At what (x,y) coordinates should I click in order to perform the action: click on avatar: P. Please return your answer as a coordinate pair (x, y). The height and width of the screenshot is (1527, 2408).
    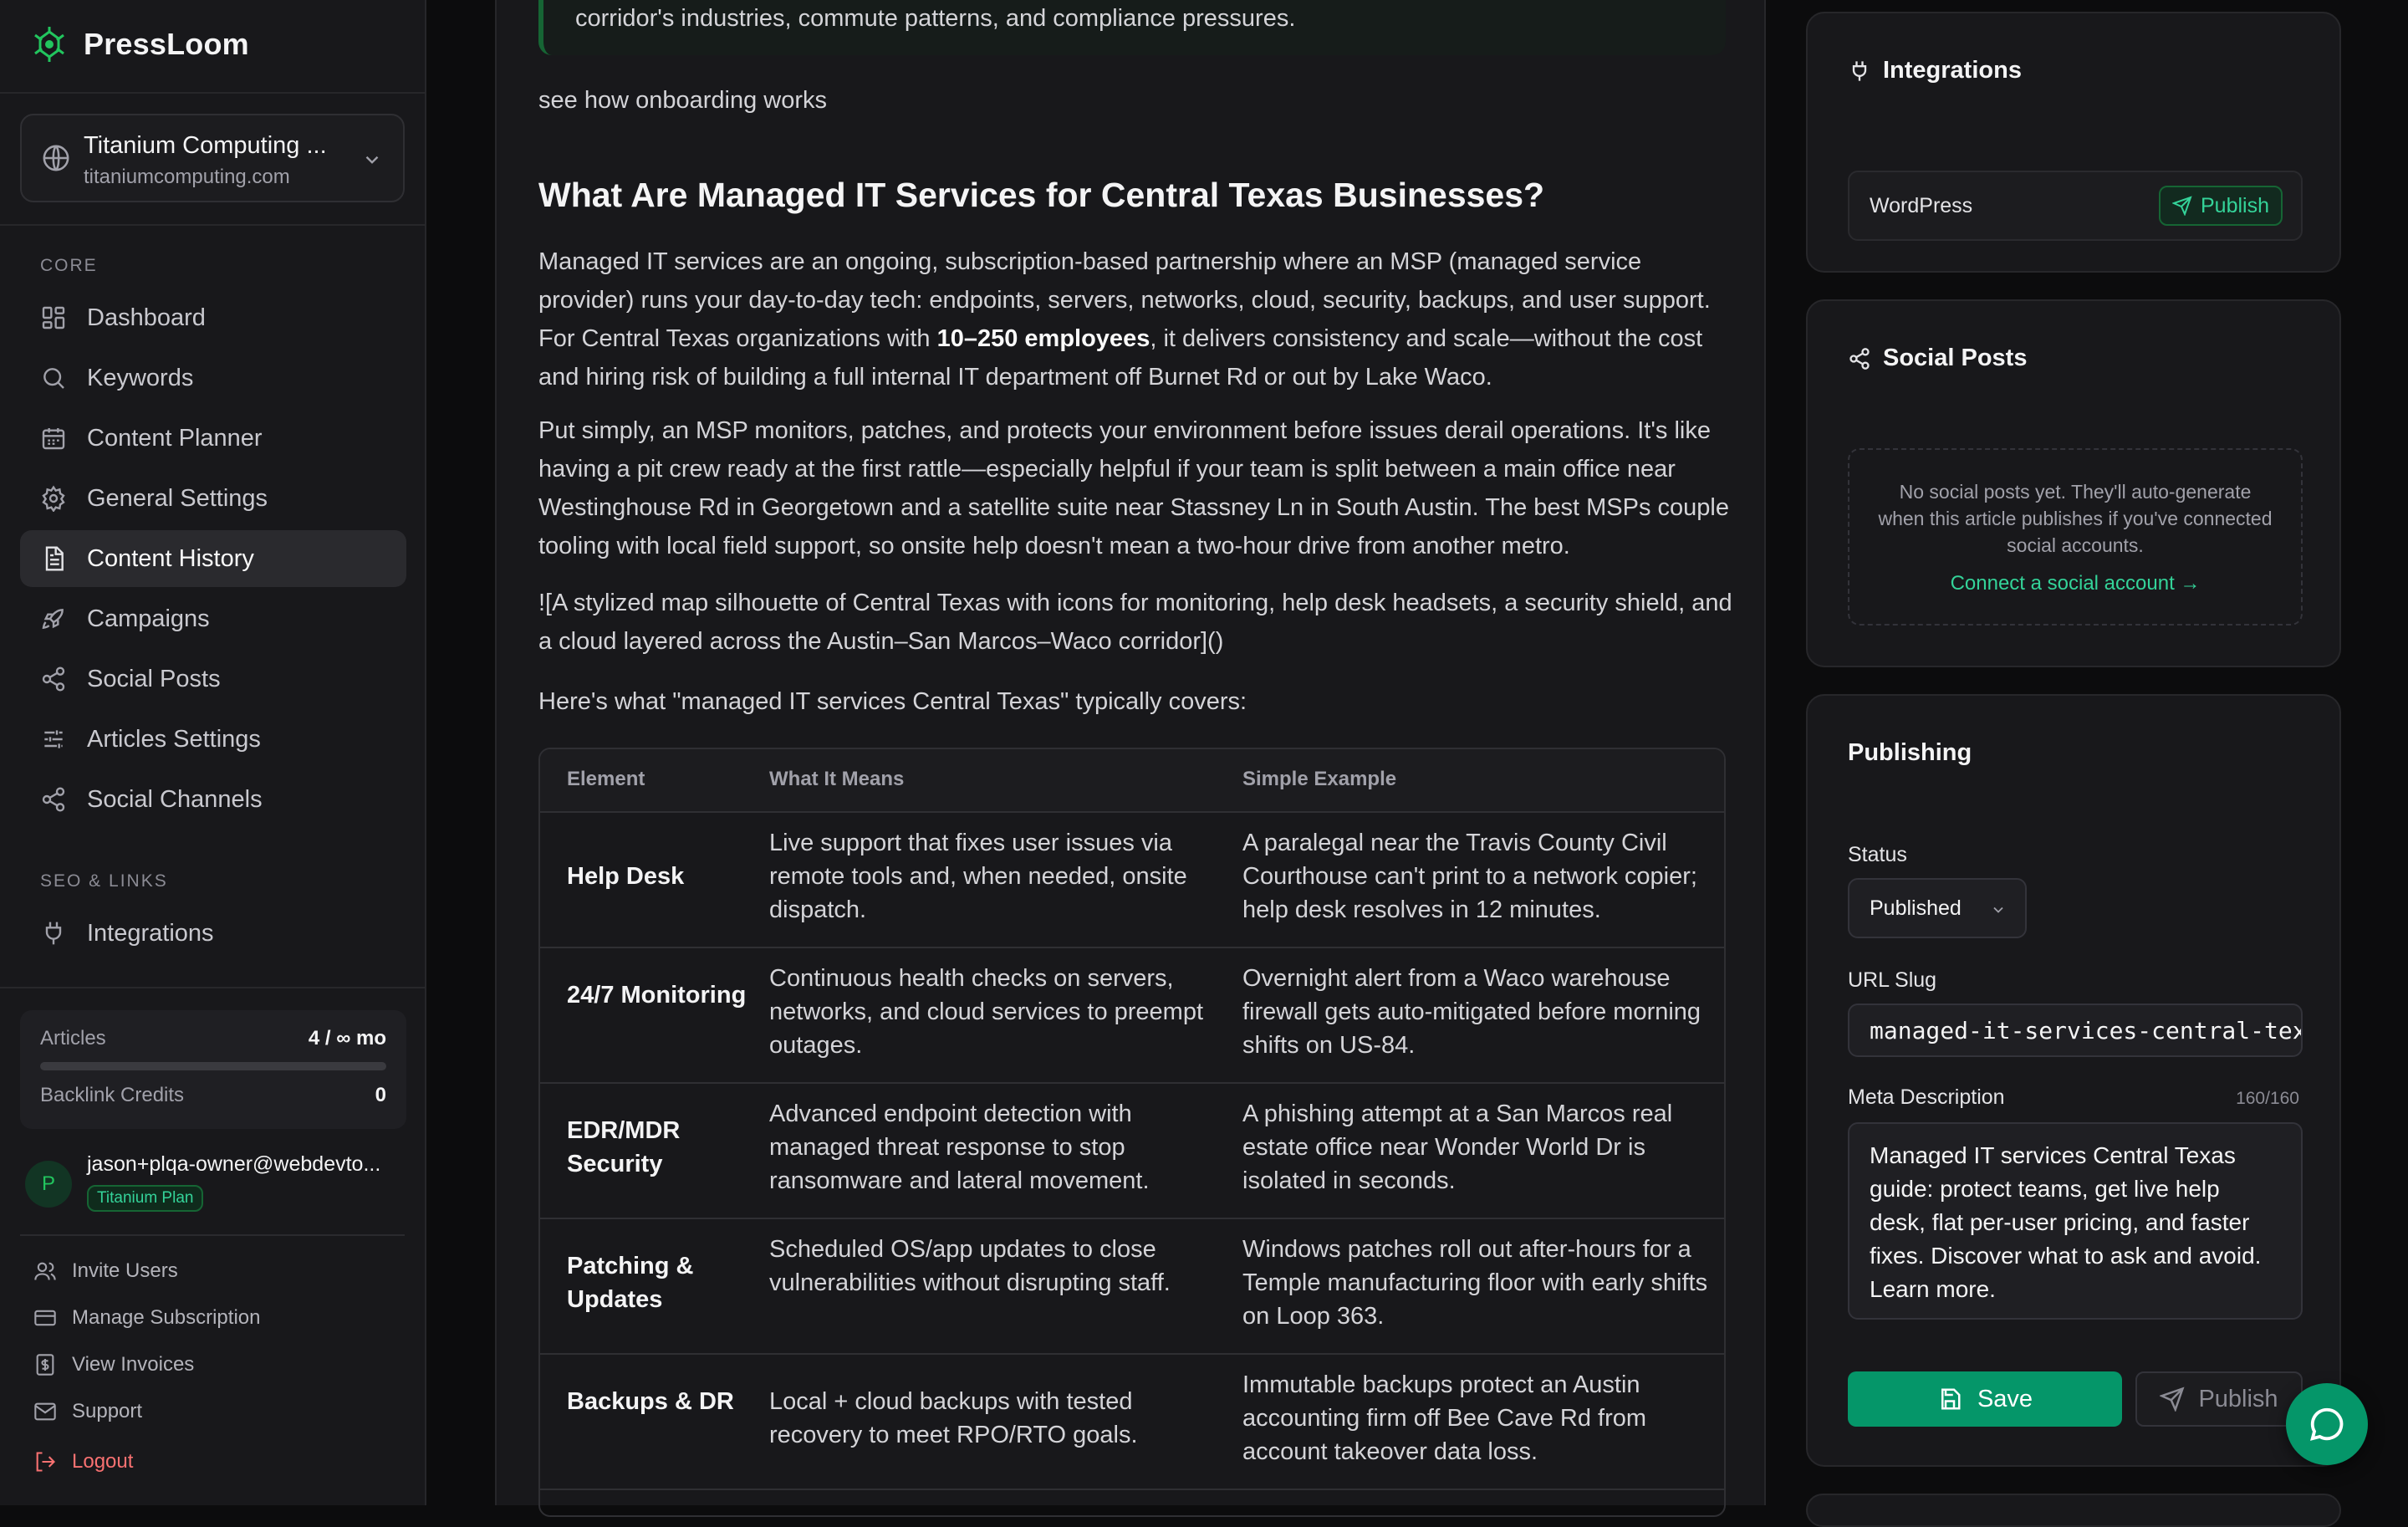
    Looking at the image, I should click on (49, 1184).